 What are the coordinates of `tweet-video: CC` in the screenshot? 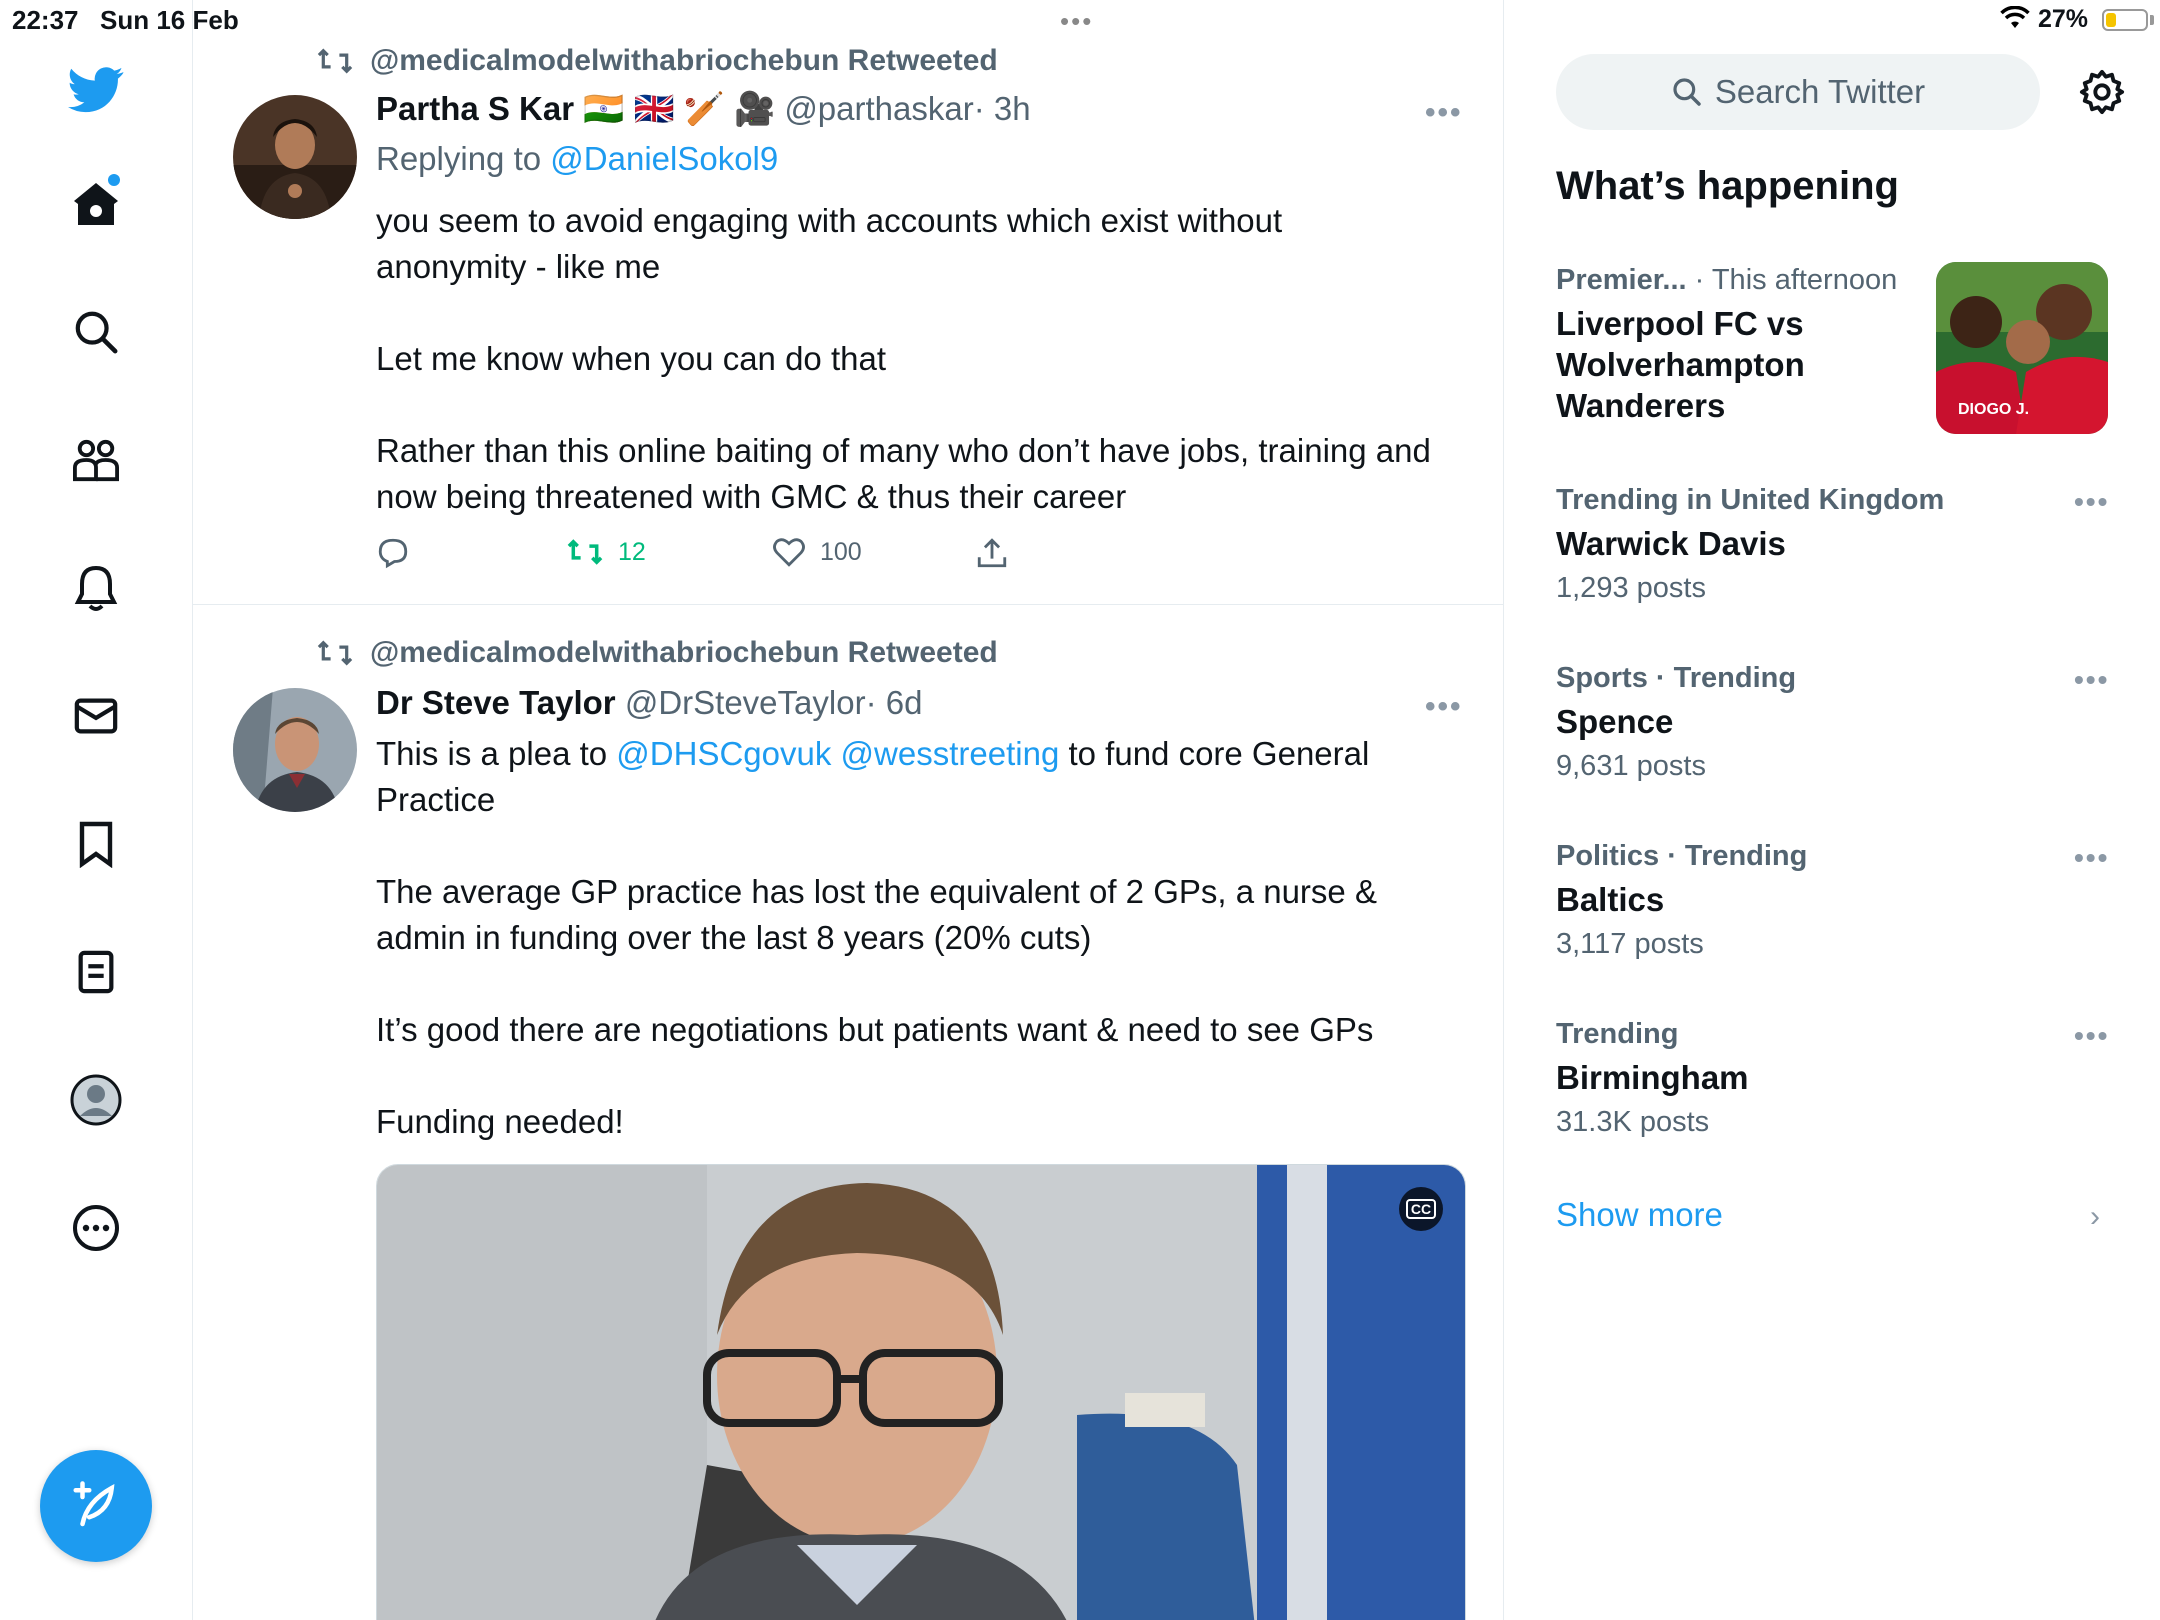 It's located at (921, 1392).